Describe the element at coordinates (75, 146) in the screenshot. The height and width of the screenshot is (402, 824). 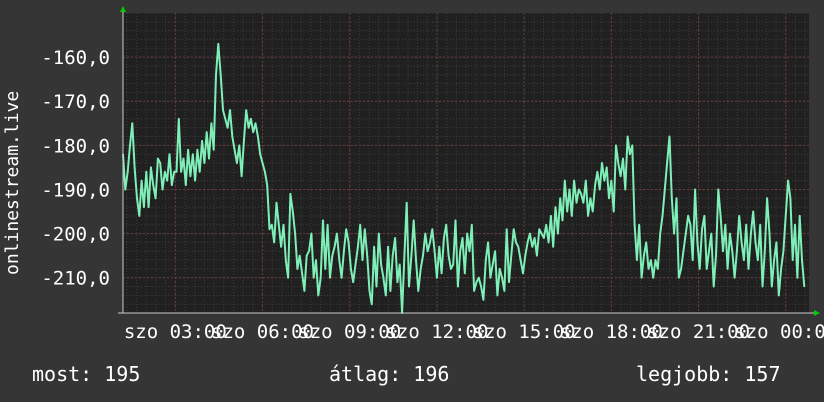
I see `y-tick-label: -180,0` at that location.